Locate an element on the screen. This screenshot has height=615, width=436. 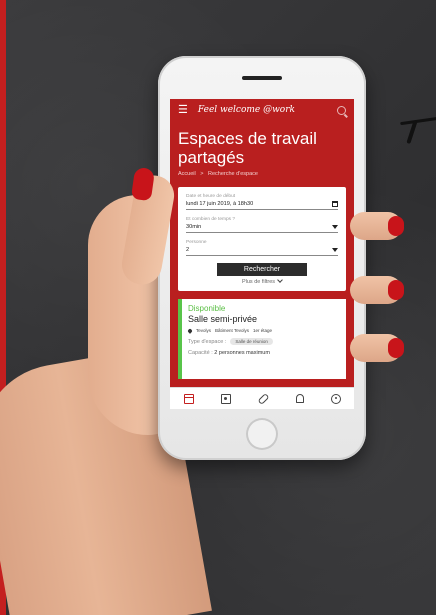
type-label: Type d'espace : is located at coordinates (207, 341).